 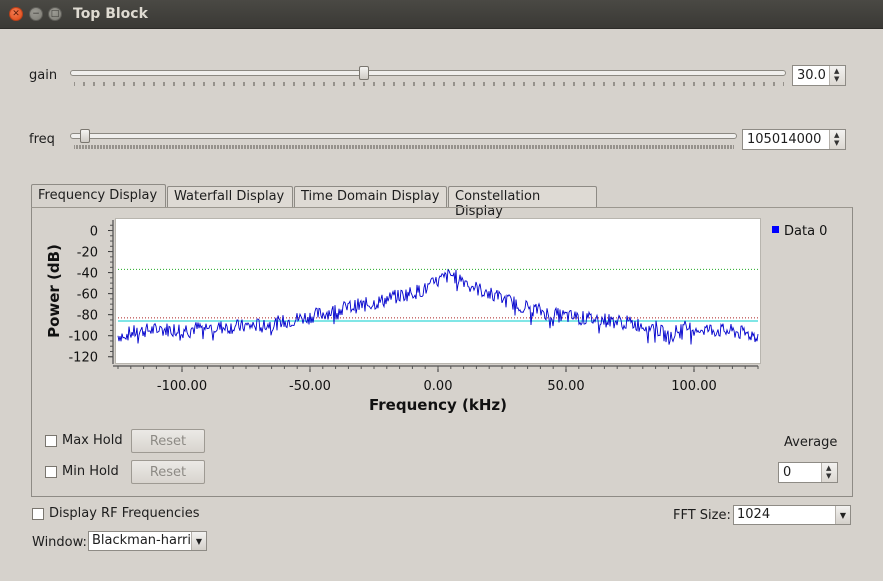 I want to click on x-tick-label: 0.00, so click(x=438, y=386).